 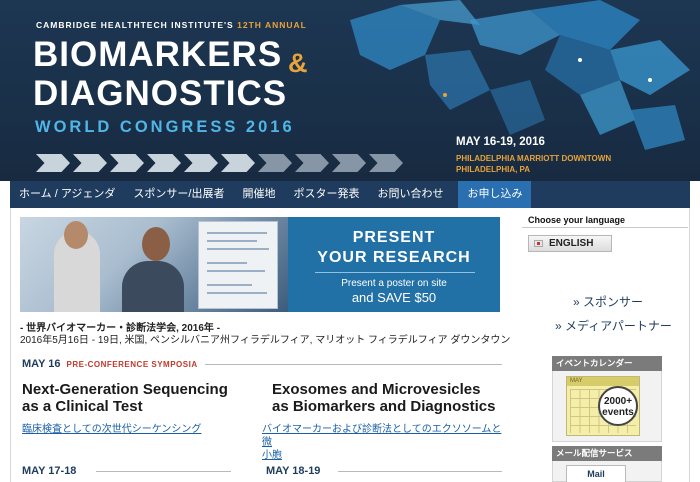 I want to click on nav-register: お申し込み, so click(x=495, y=194).